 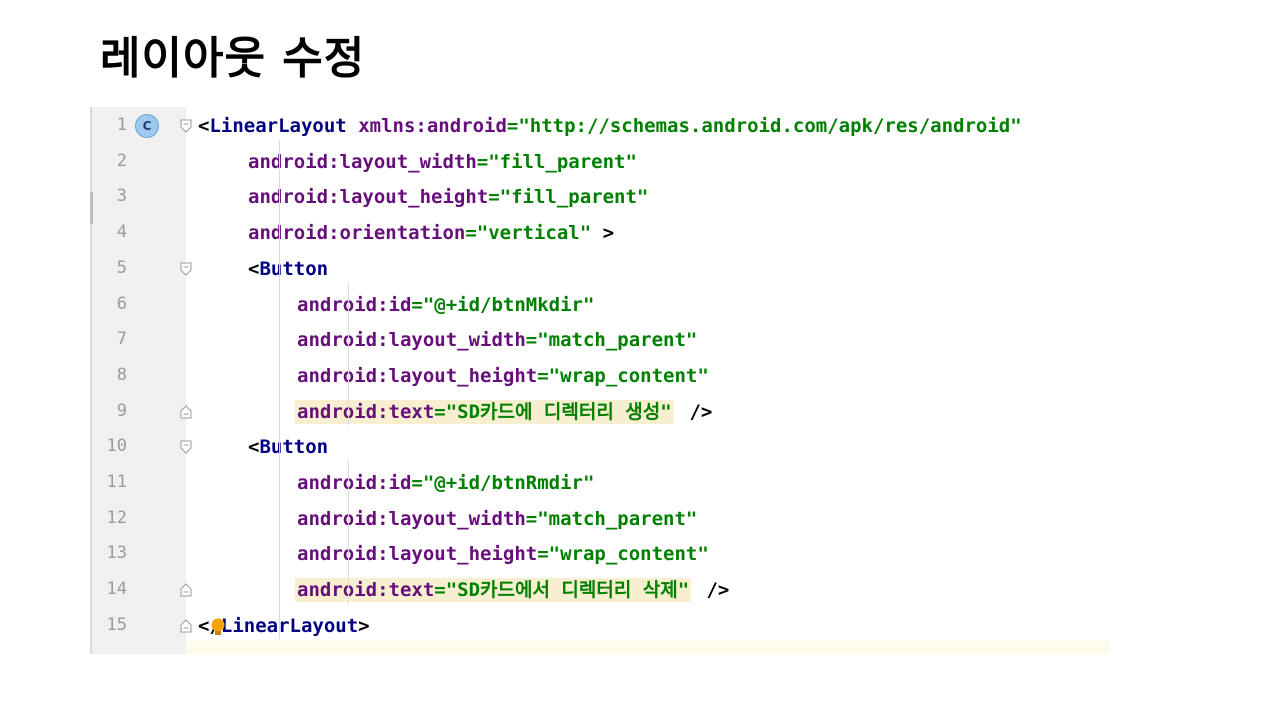 I want to click on code-line: 15 </LinearLayout>, so click(x=600, y=626).